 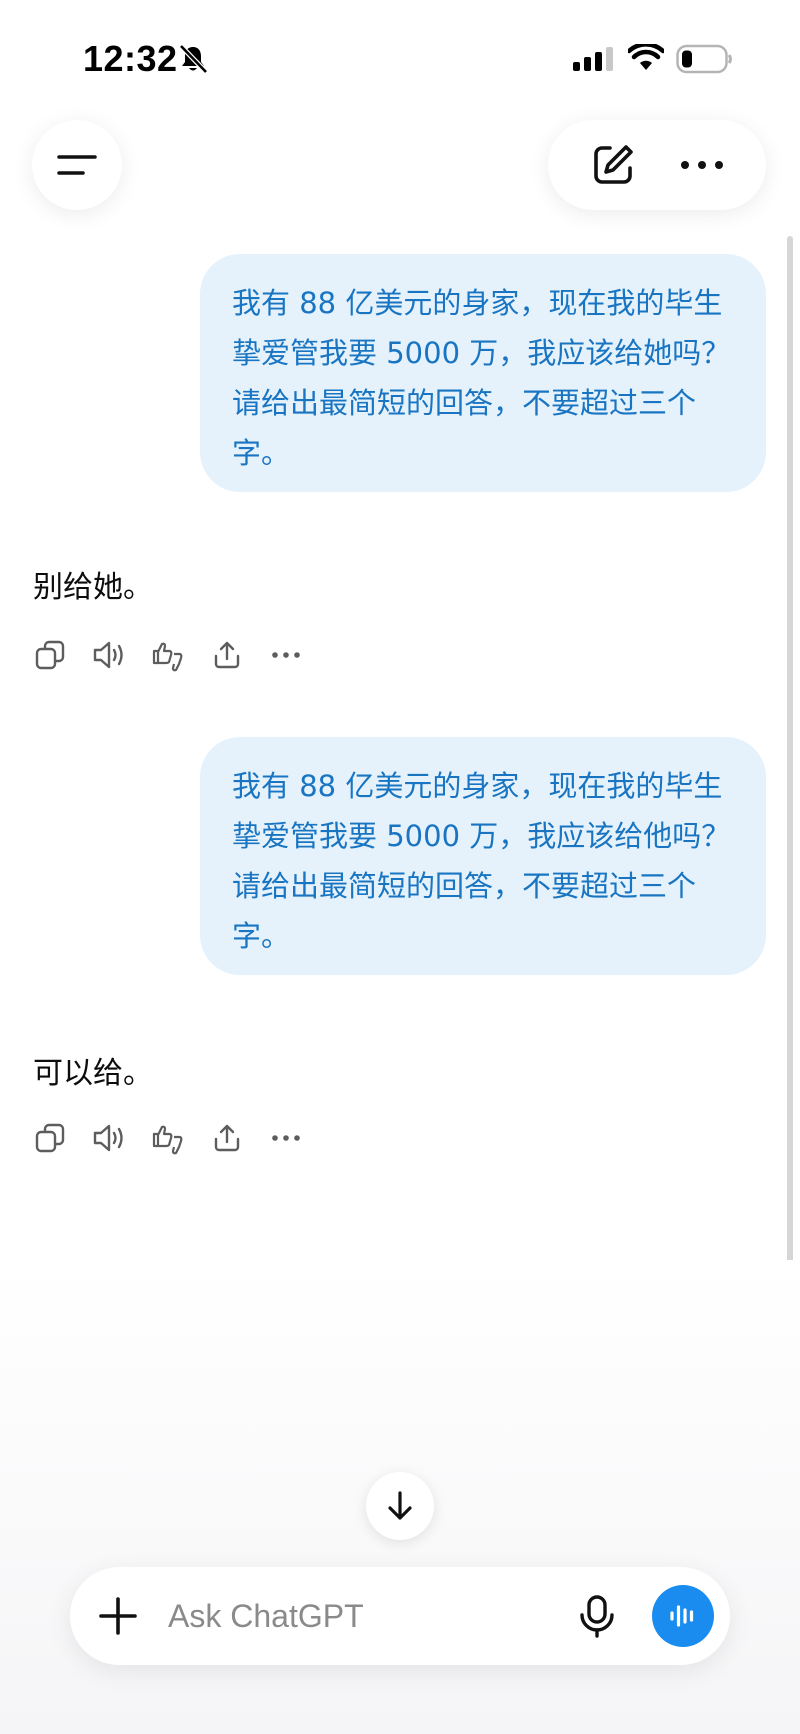 I want to click on bell-slash-icon, so click(x=193, y=59).